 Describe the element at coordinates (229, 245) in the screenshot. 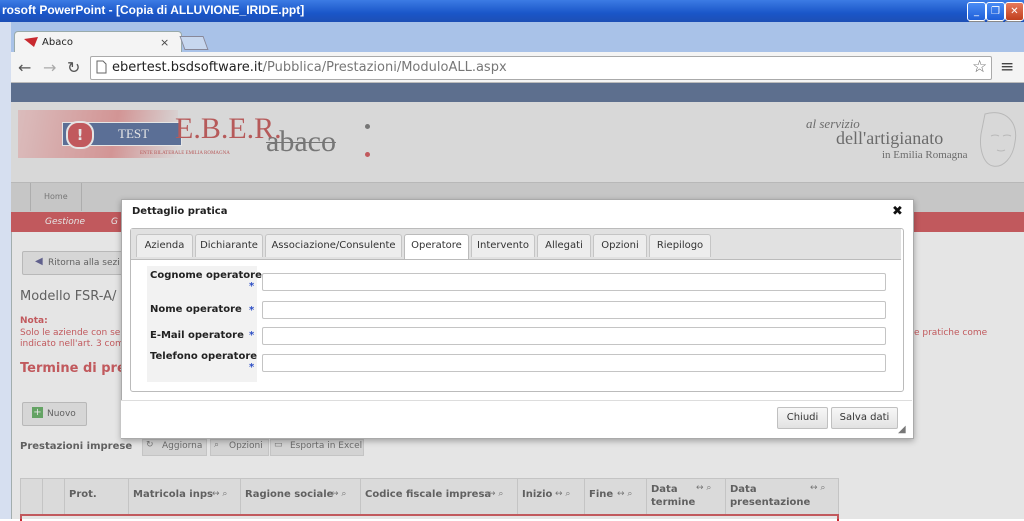

I see `tab-dichiarante: Dichiarante` at that location.